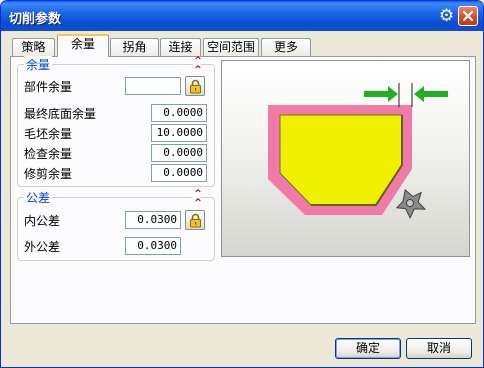 The width and height of the screenshot is (484, 368). I want to click on stock-diagram, so click(358, 151).